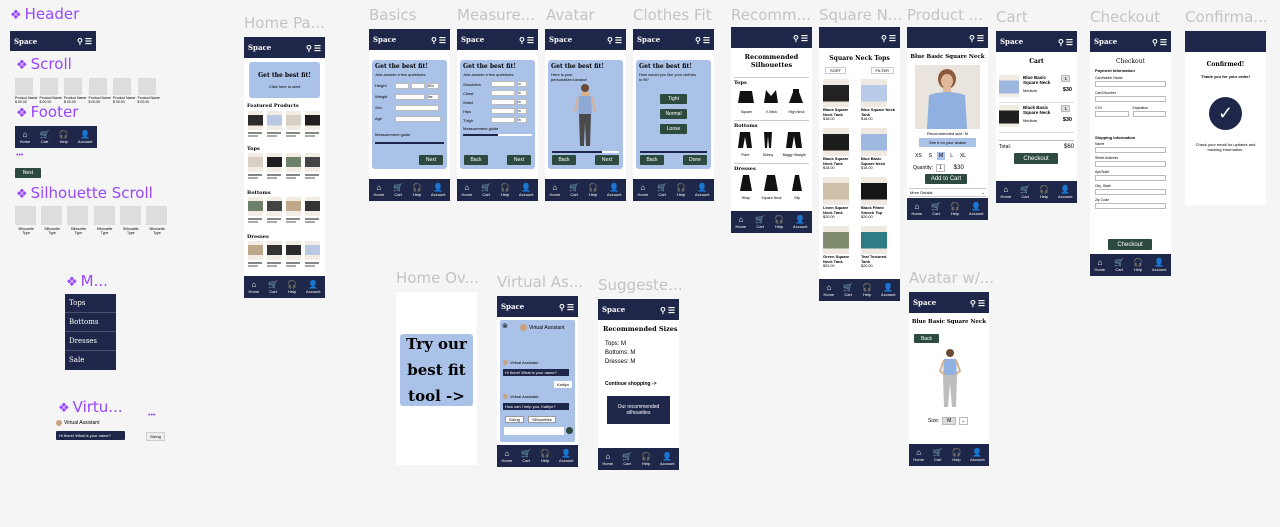 The image size is (1280, 527). Describe the element at coordinates (947, 192) in the screenshot. I see `more-details-toggle: More Details ⌄` at that location.